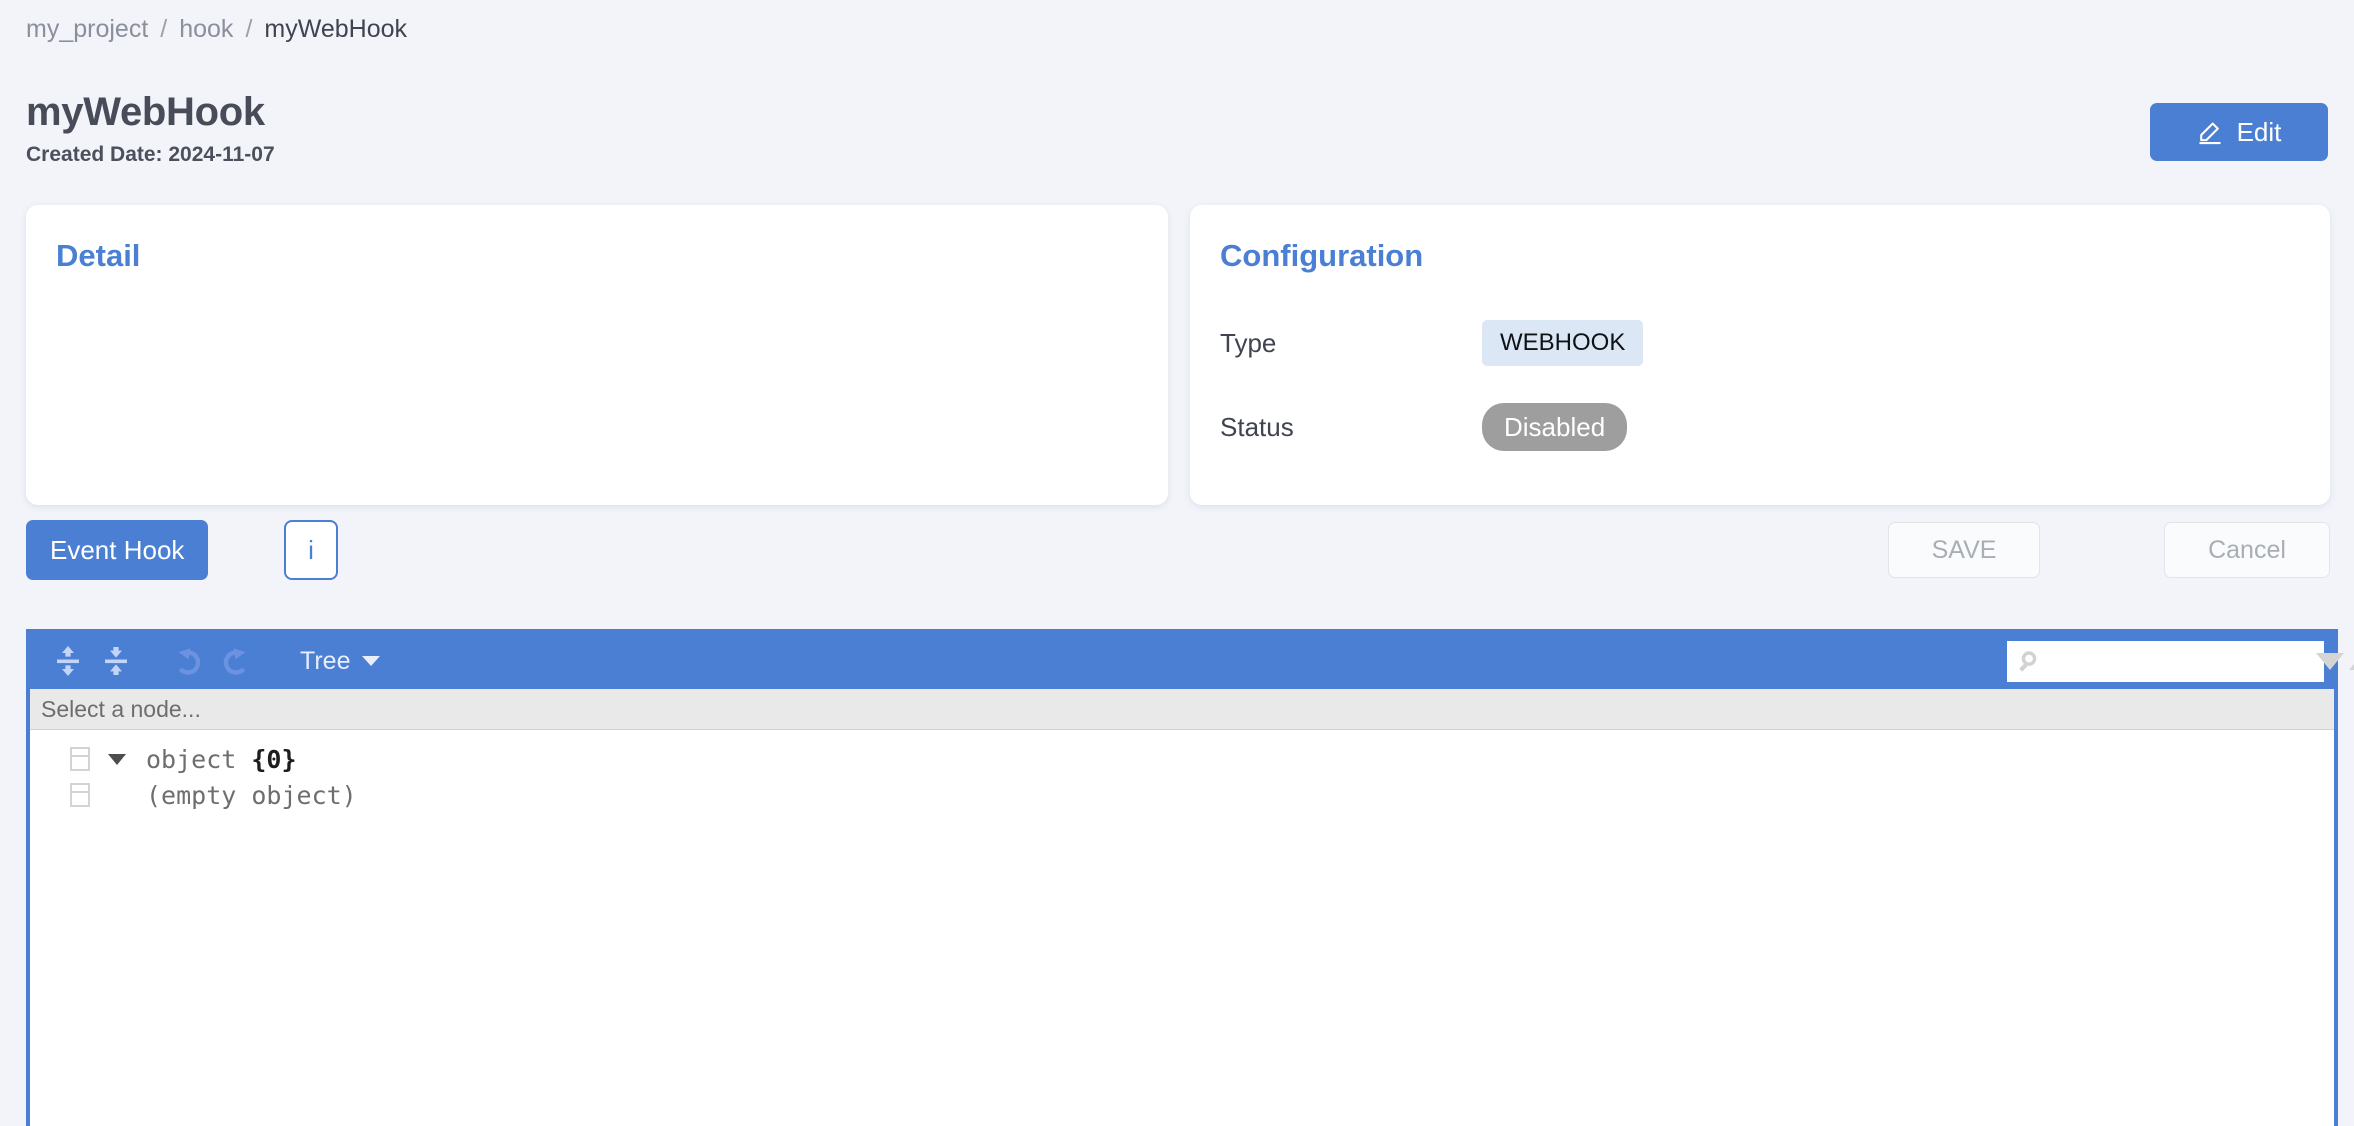 The image size is (2354, 1126). Describe the element at coordinates (87, 29) in the screenshot. I see `breadcrumb-item-project: my_project` at that location.